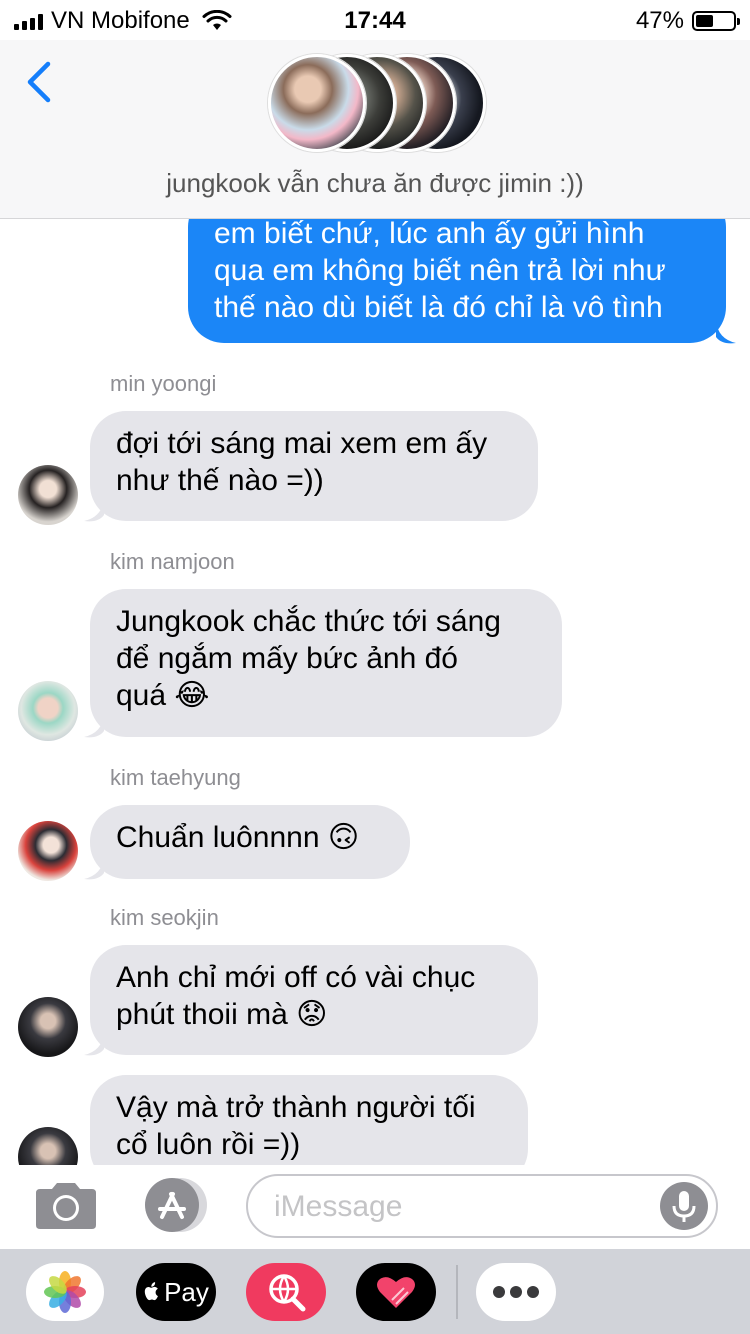 The image size is (750, 1334). What do you see at coordinates (308, 621) in the screenshot?
I see `message-line: Jungkook chắc thức tới sáng` at bounding box center [308, 621].